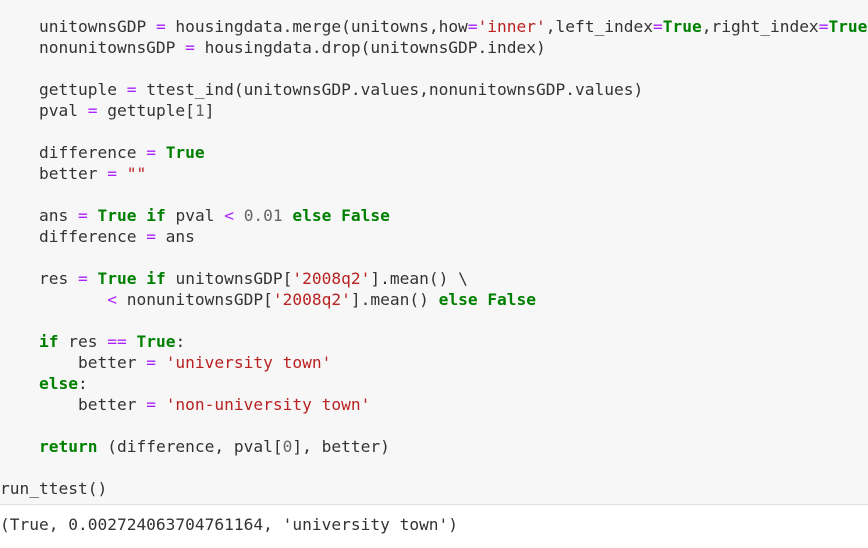 This screenshot has height=548, width=868. What do you see at coordinates (112, 341) in the screenshot?
I see `code-line-11: if res == True:` at bounding box center [112, 341].